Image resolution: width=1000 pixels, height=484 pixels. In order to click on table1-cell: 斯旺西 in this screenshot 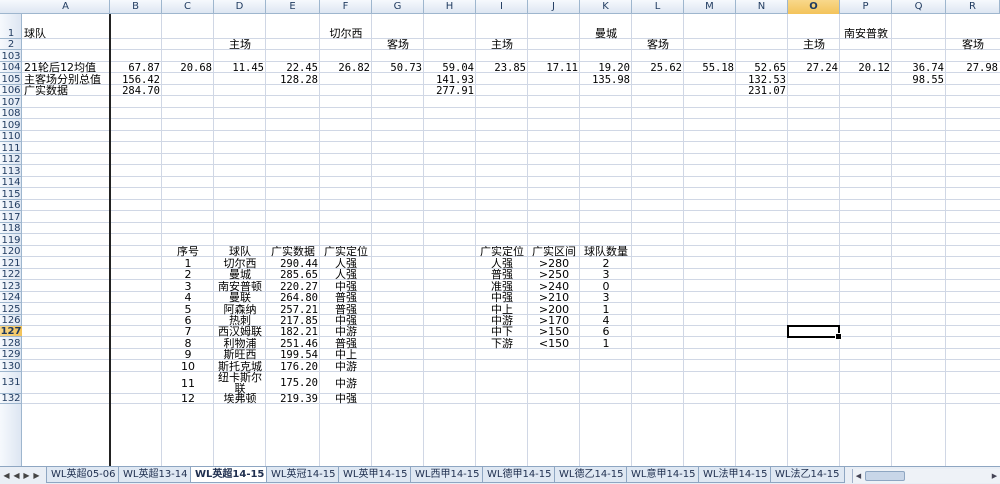, I will do `click(240, 354)`.